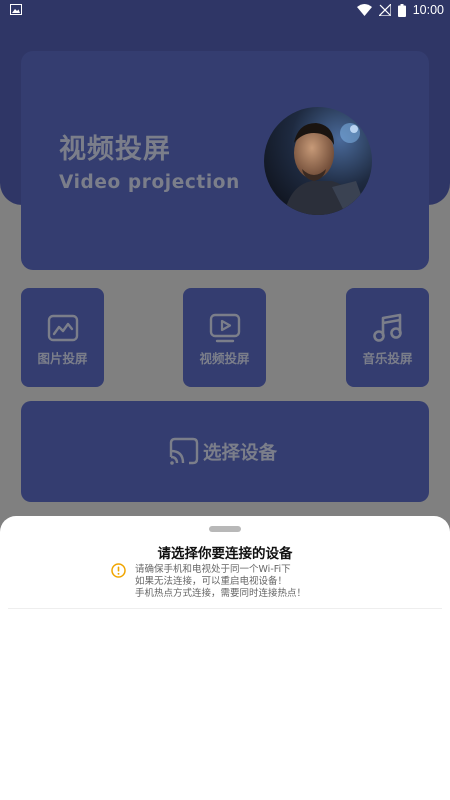  I want to click on tile-label: 图片投屏, so click(62, 358).